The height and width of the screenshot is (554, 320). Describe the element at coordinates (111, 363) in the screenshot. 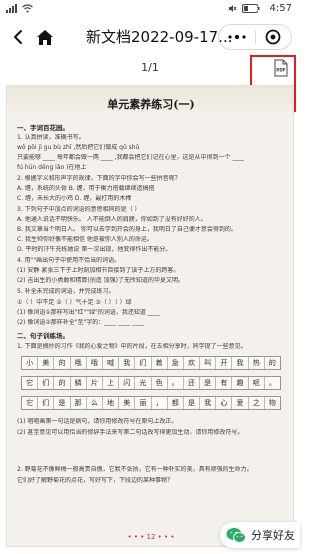

I see `grid-cell: 喊` at that location.